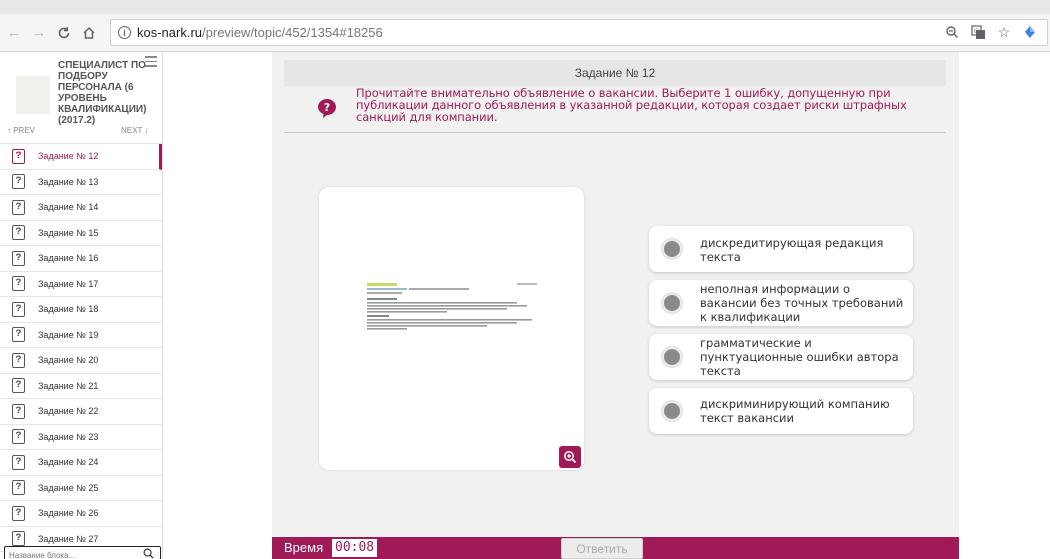 The height and width of the screenshot is (559, 1050). I want to click on zoom-in-icon, so click(570, 457).